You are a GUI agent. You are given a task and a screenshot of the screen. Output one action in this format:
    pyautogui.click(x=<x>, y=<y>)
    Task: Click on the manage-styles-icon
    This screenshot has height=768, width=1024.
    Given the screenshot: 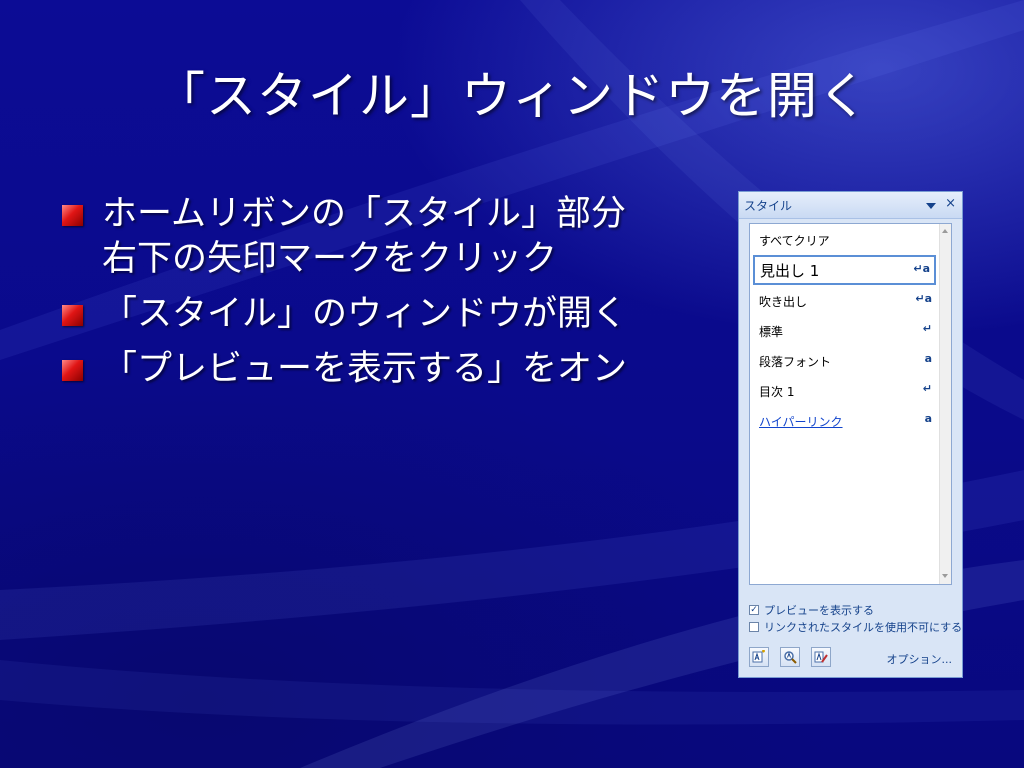 What is the action you would take?
    pyautogui.click(x=821, y=657)
    